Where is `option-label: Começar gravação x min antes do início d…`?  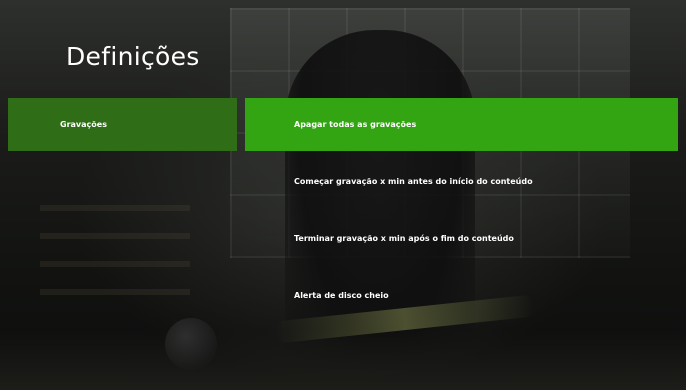
option-label: Começar gravação x min antes do início d… is located at coordinates (413, 181).